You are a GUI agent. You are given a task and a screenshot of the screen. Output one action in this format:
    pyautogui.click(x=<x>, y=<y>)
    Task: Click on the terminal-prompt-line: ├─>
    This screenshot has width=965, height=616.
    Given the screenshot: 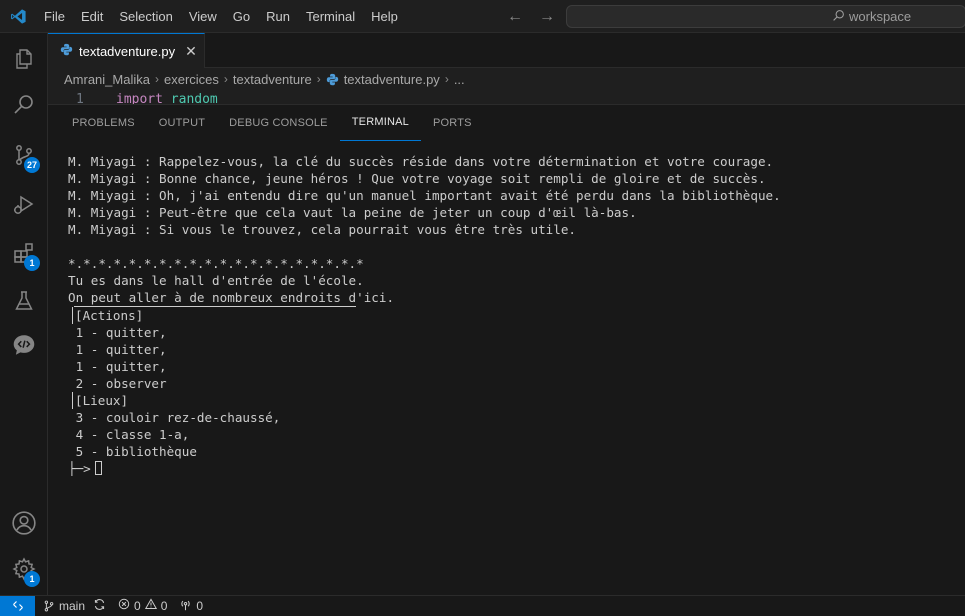 What is the action you would take?
    pyautogui.click(x=508, y=468)
    